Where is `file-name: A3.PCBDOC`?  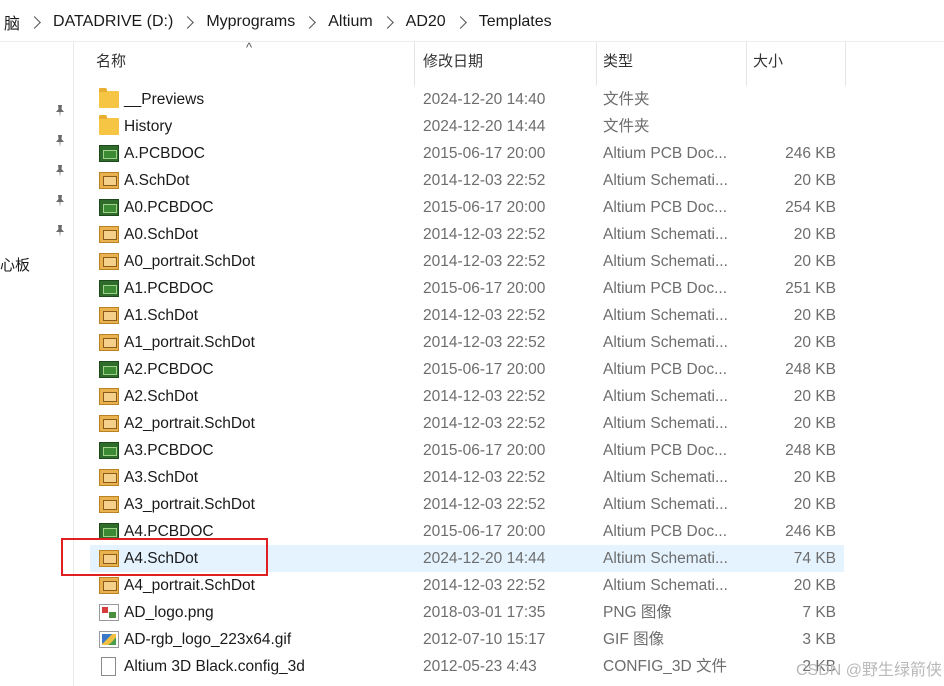
file-name: A3.PCBDOC is located at coordinates (169, 450).